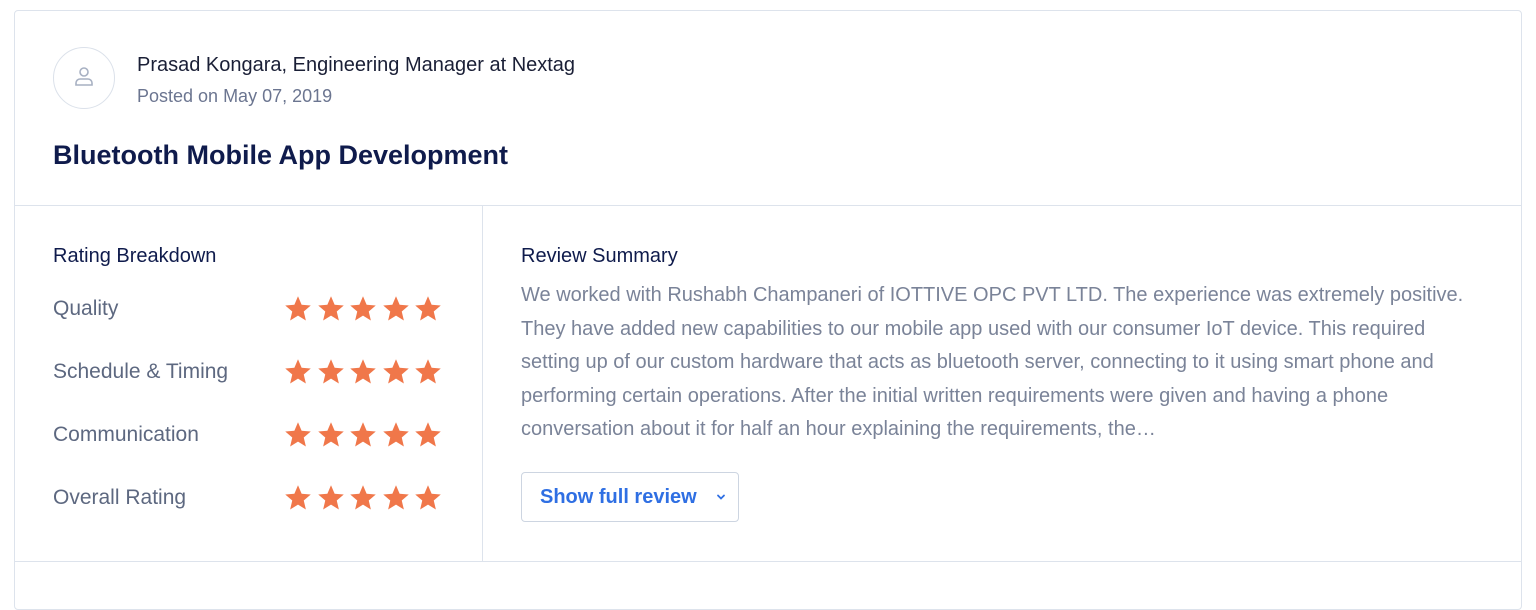 This screenshot has height=610, width=1536. What do you see at coordinates (253, 498) in the screenshot?
I see `rating-row: Overall Rating` at bounding box center [253, 498].